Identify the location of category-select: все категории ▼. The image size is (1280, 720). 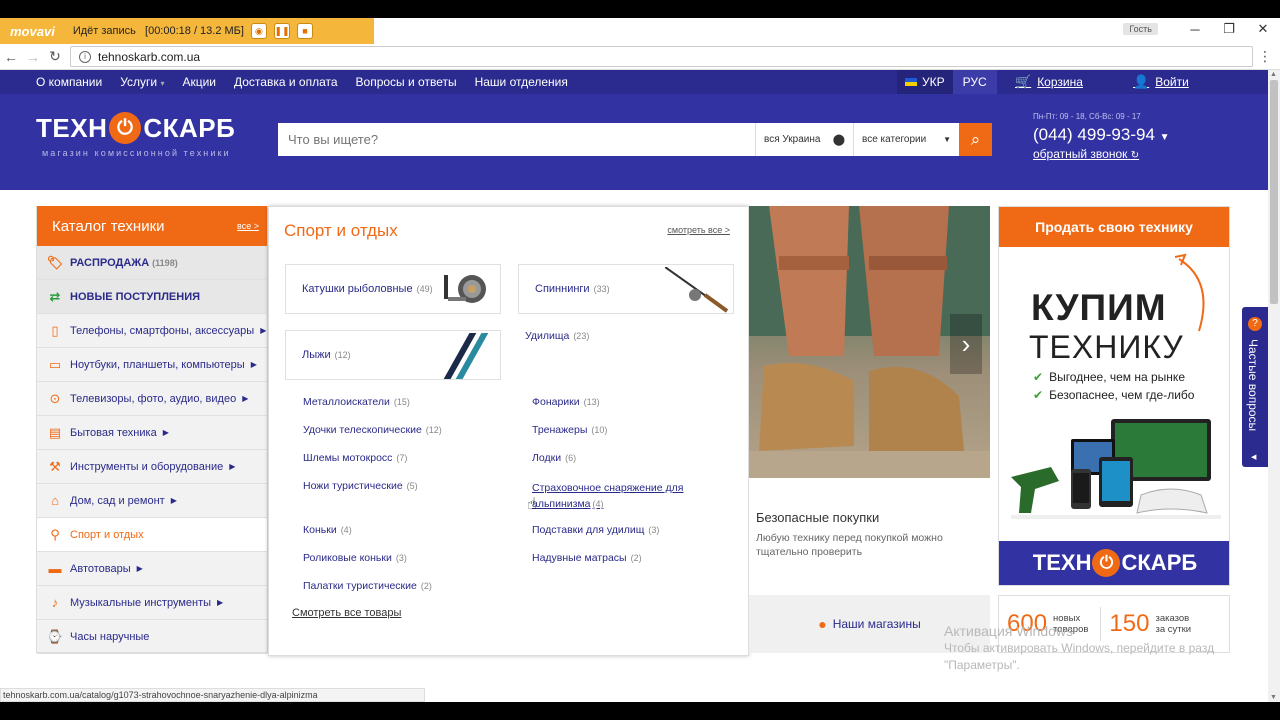
(906, 139).